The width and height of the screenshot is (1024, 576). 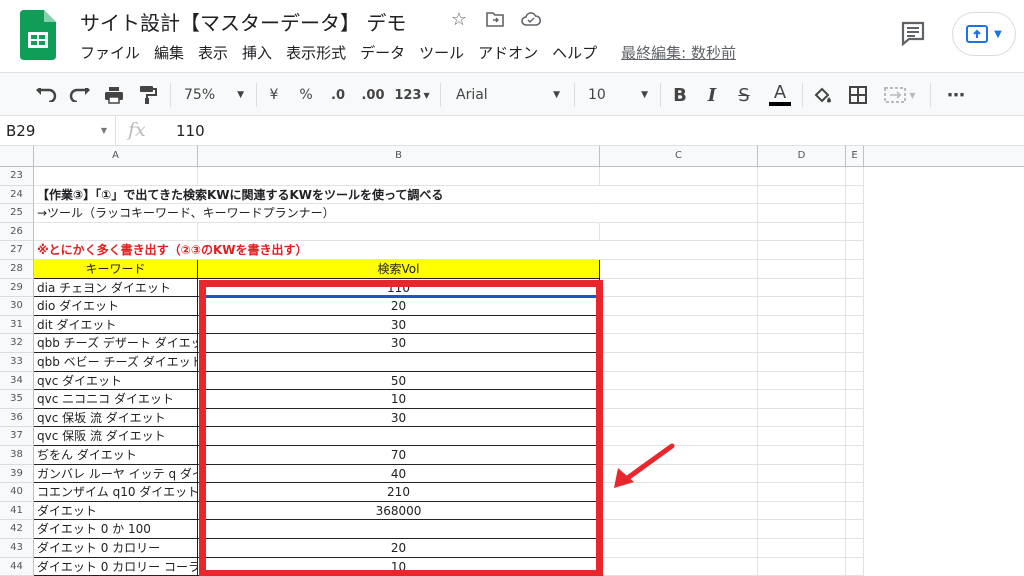 I want to click on row-header: 37, so click(x=17, y=436).